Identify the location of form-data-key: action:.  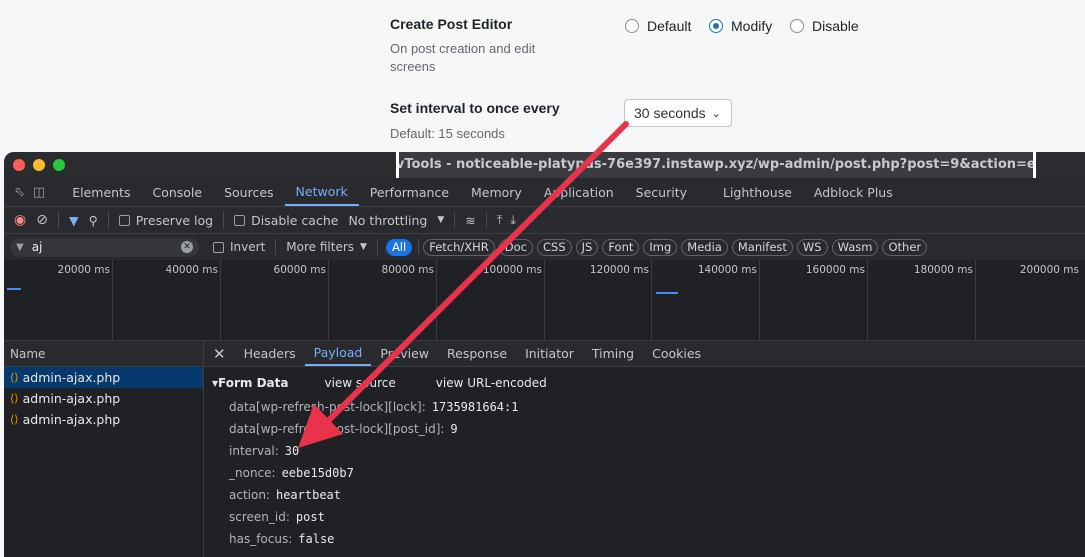
(249, 495).